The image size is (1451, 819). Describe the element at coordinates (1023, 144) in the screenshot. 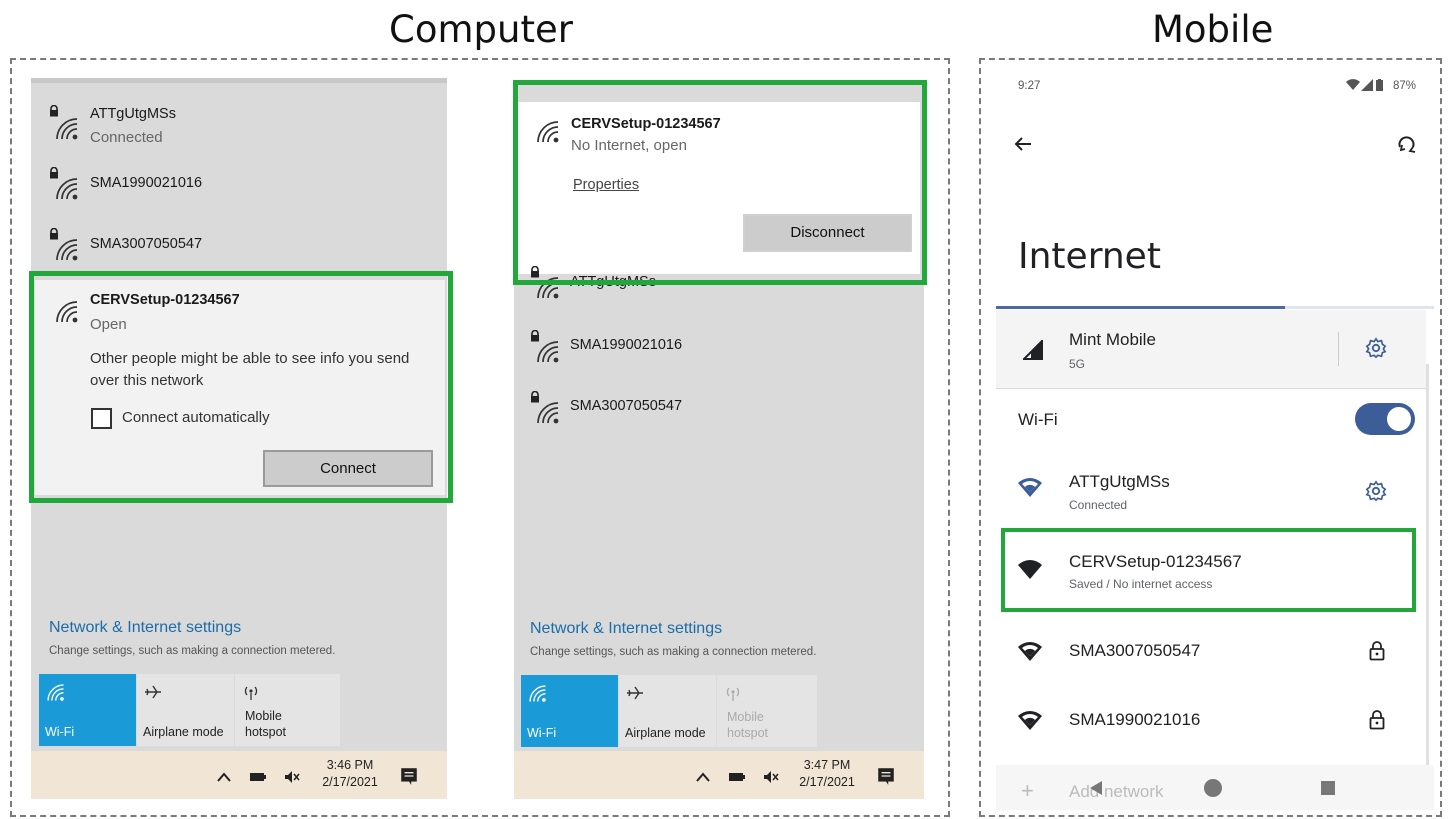

I see `back-arrow-icon` at that location.